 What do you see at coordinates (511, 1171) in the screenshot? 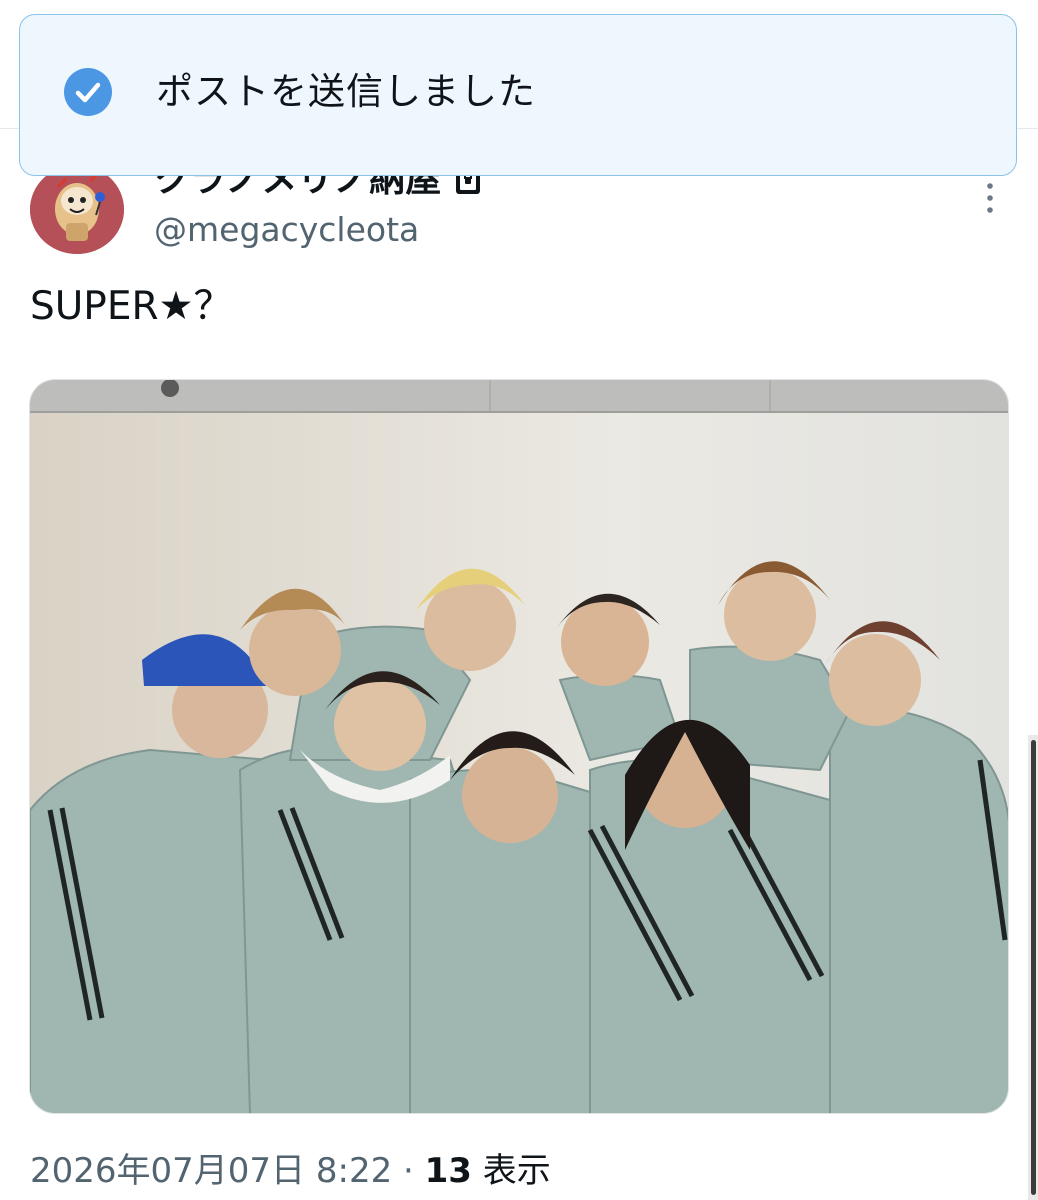
I see `views-label: 表示` at bounding box center [511, 1171].